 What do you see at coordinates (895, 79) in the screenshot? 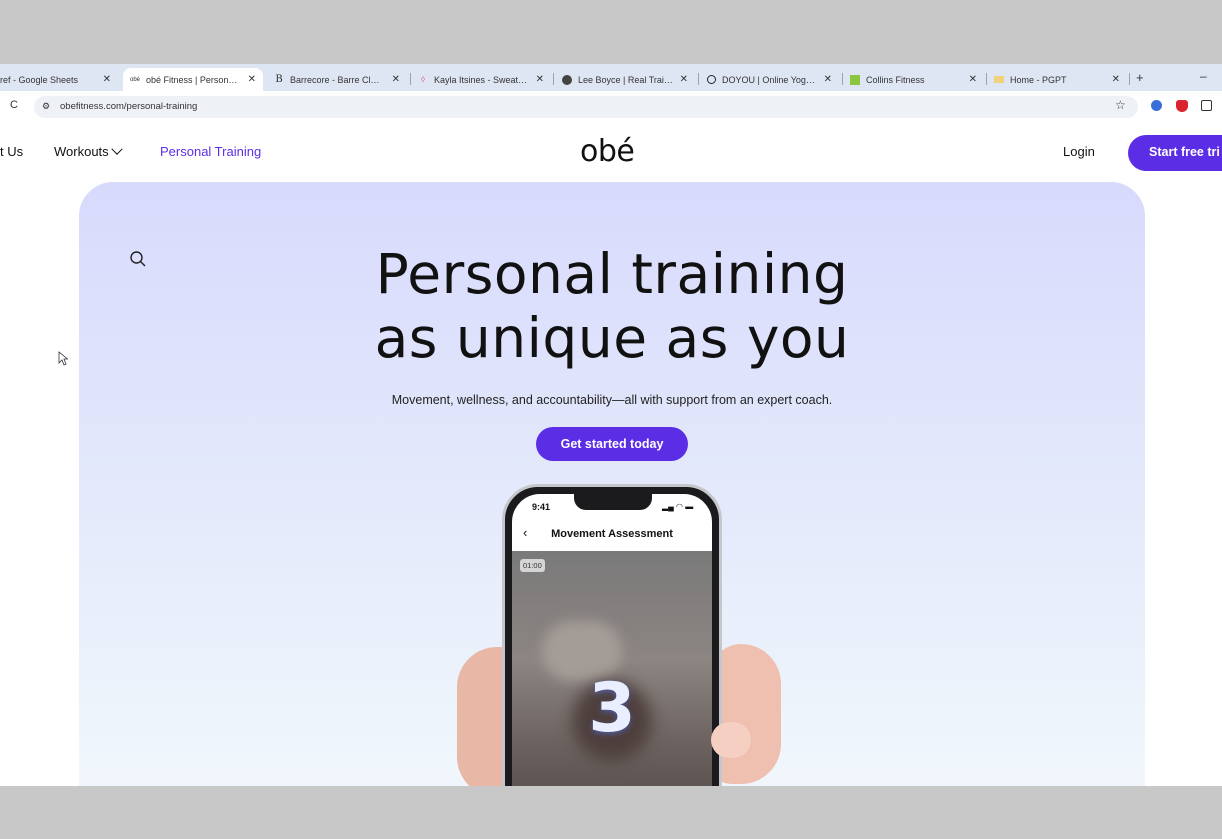
I see `tab-title: Collins Fitness` at bounding box center [895, 79].